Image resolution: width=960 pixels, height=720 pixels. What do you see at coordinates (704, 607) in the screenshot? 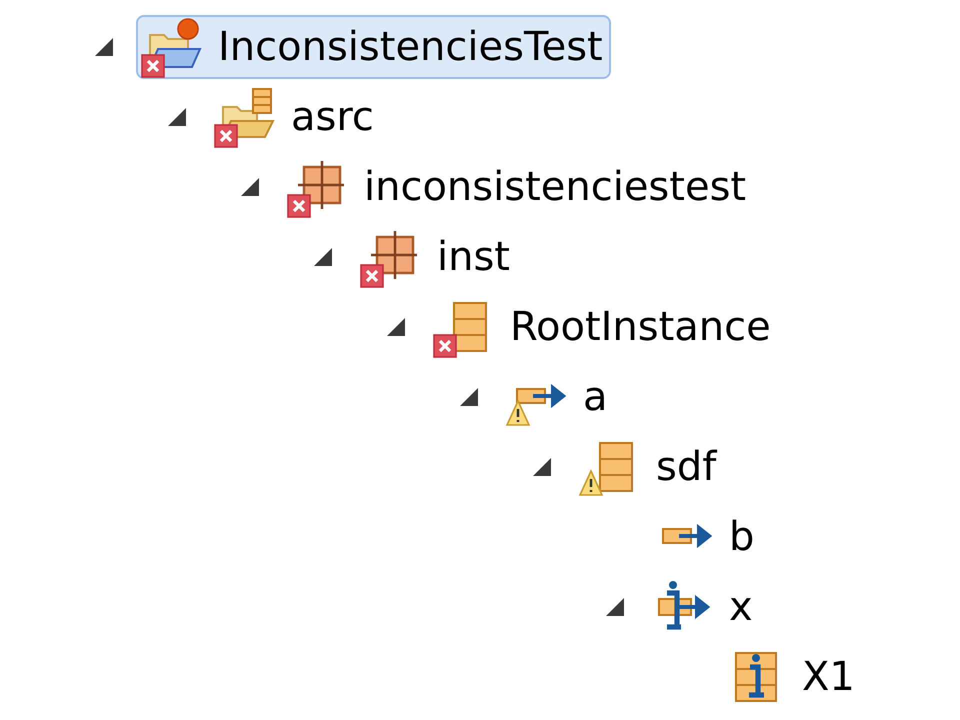
I see `tree-item: x` at bounding box center [704, 607].